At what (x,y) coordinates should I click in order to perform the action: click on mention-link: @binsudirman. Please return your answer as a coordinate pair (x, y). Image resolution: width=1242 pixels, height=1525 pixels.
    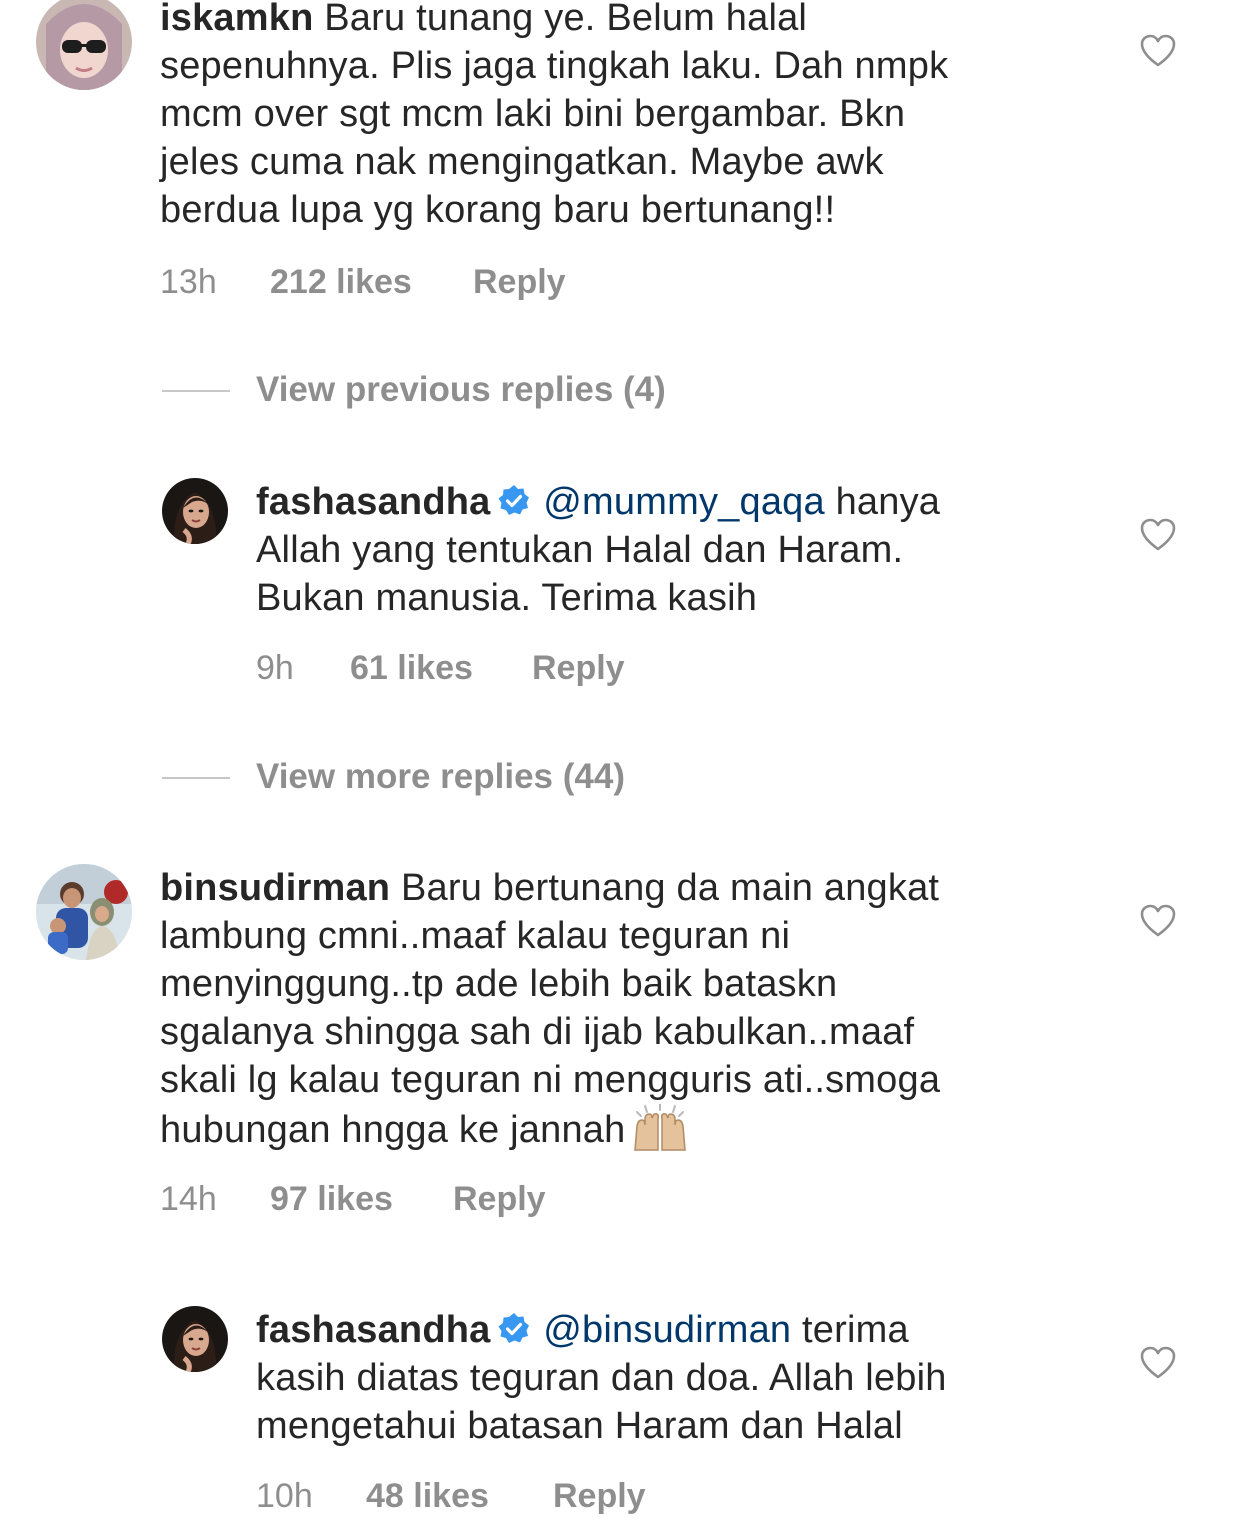
    Looking at the image, I should click on (667, 1330).